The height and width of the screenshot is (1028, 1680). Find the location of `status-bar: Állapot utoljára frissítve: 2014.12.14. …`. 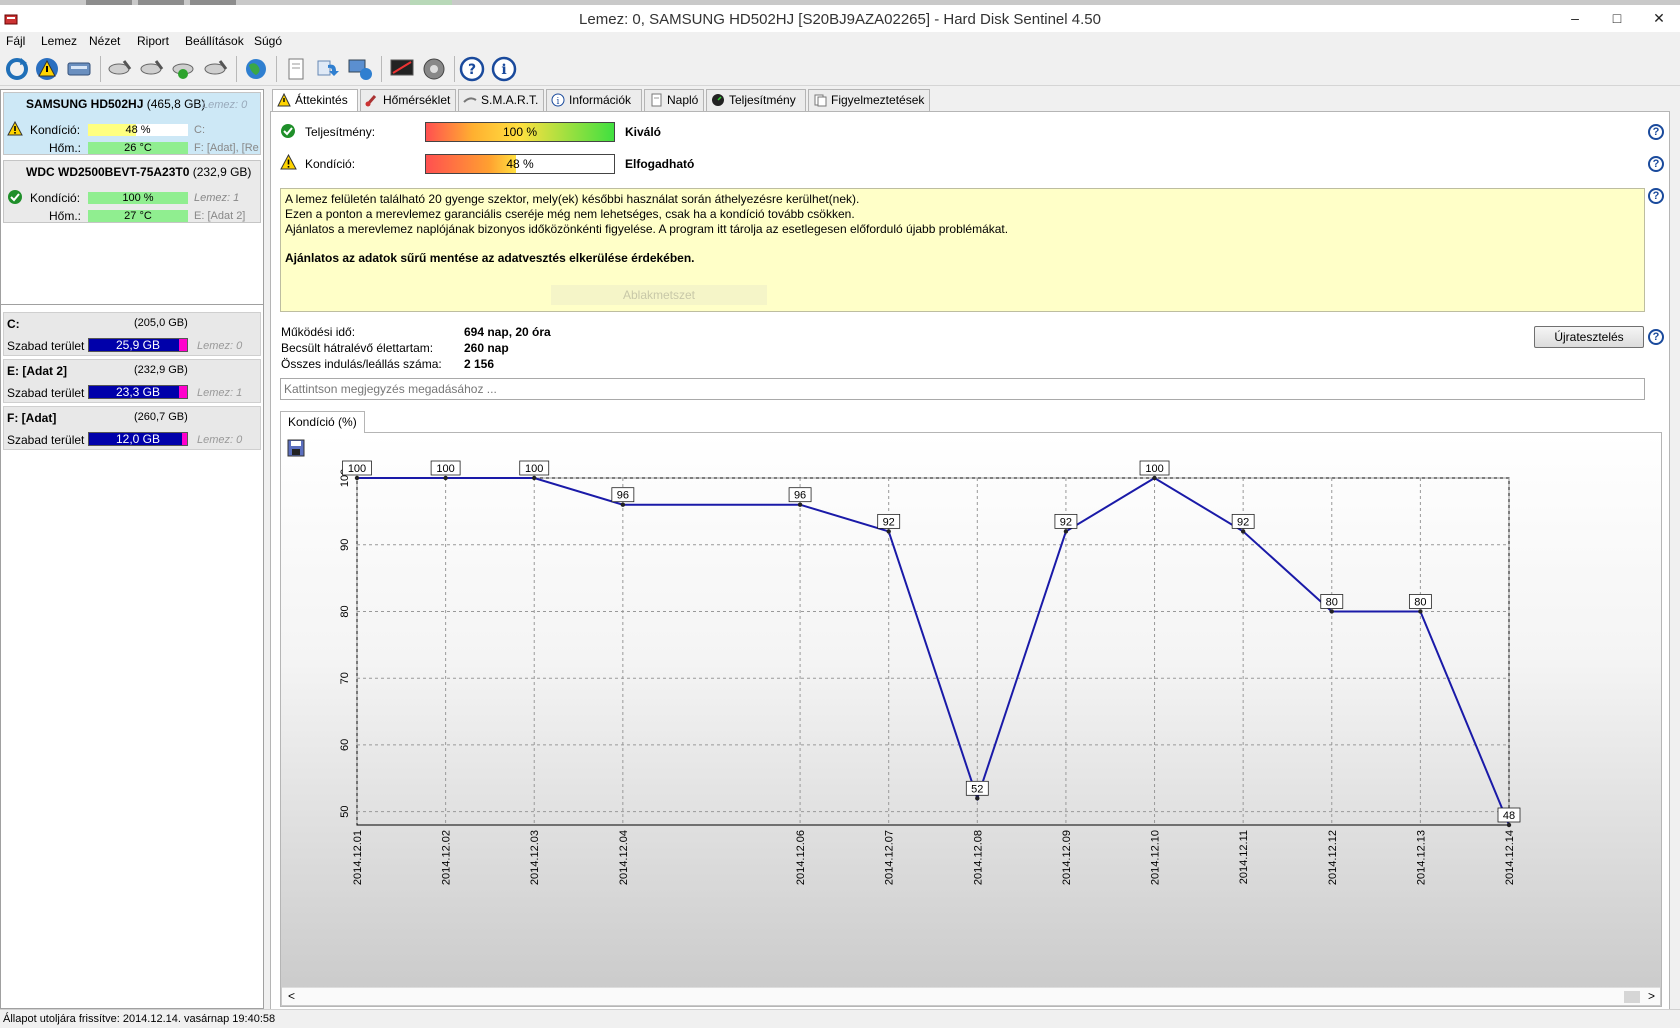

status-bar: Állapot utoljára frissítve: 2014.12.14. … is located at coordinates (840, 1018).